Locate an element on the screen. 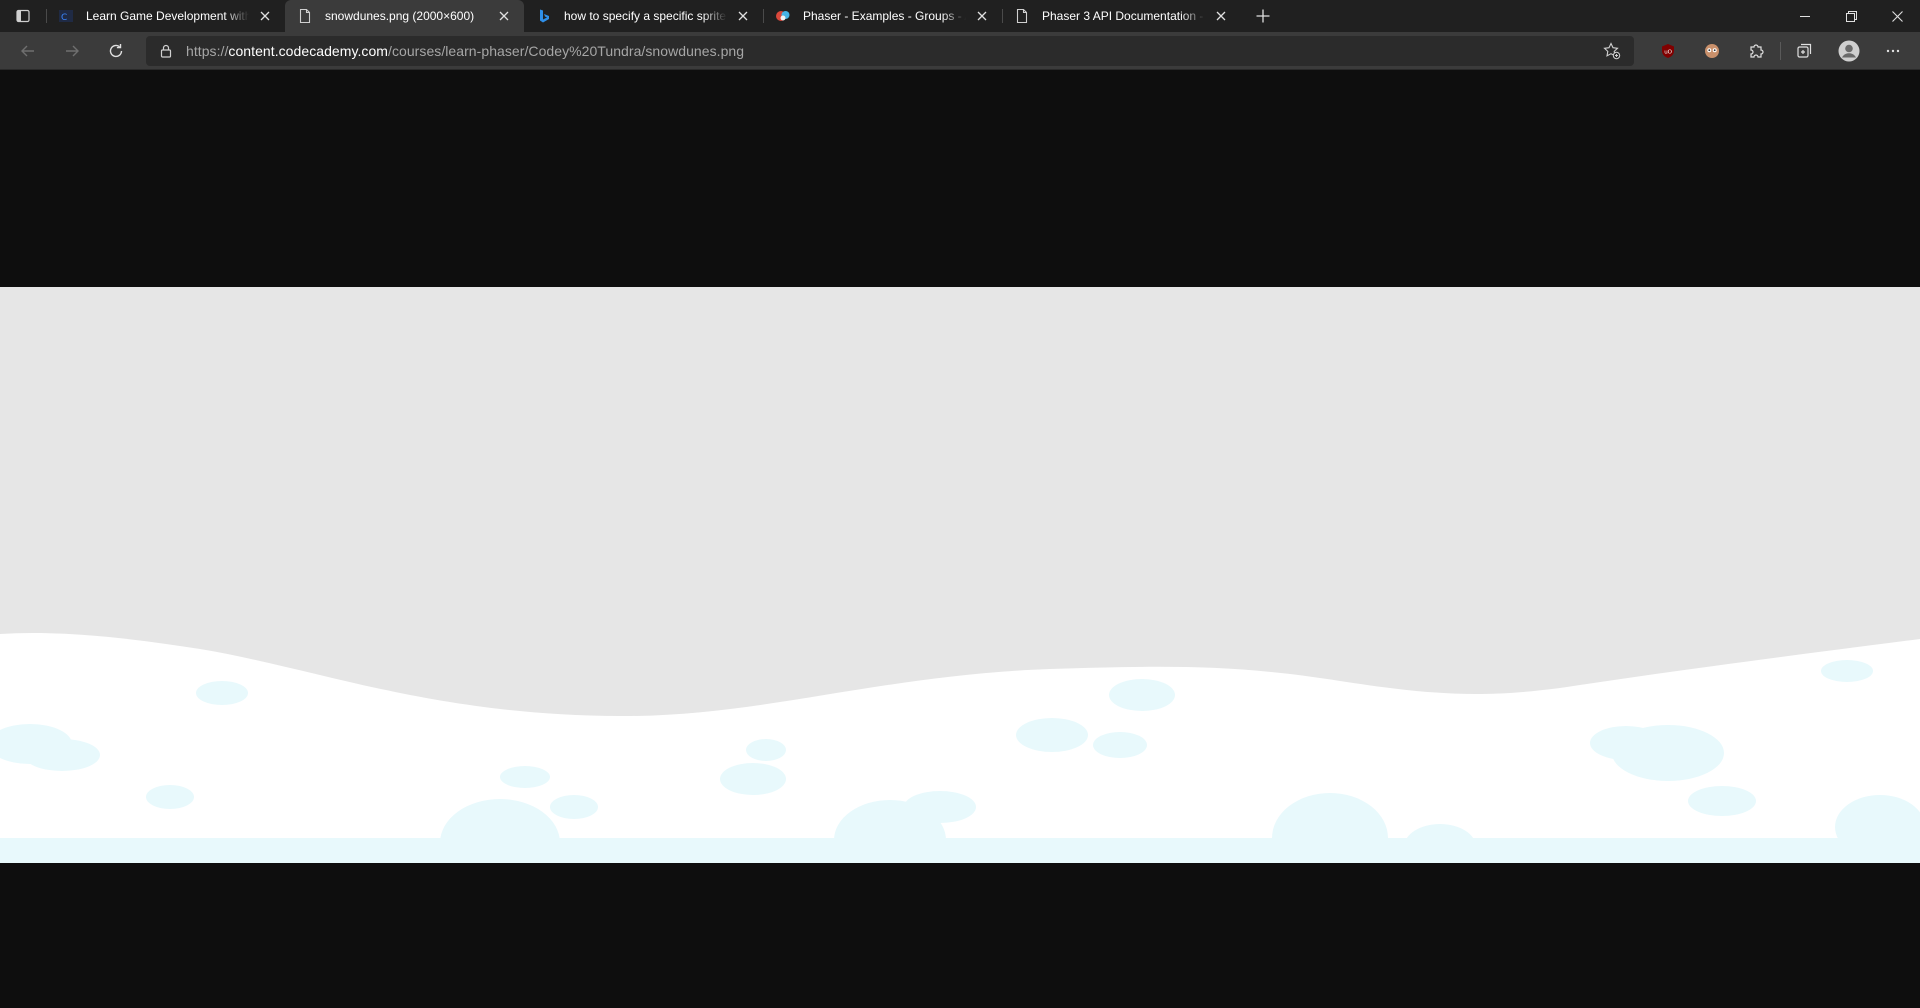  svg-text: uO is located at coordinates (1668, 52).